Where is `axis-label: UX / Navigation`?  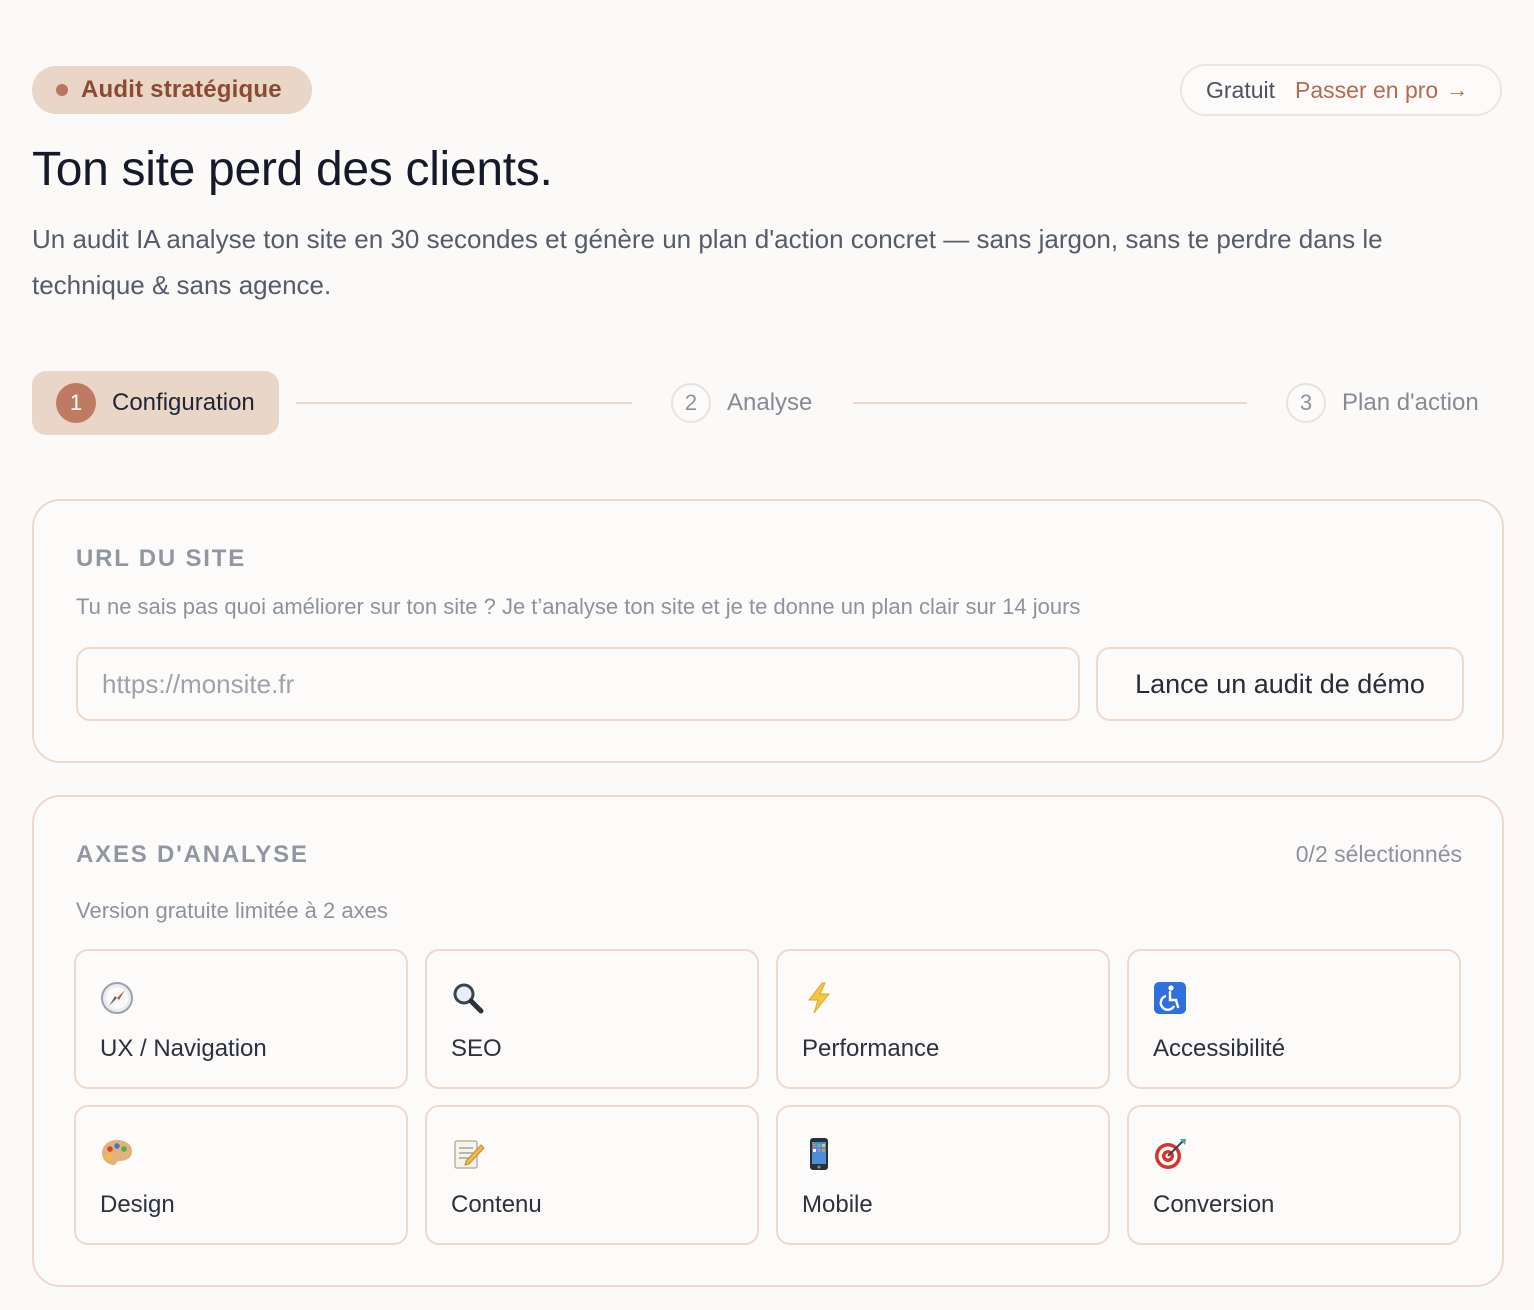 axis-label: UX / Navigation is located at coordinates (183, 1048).